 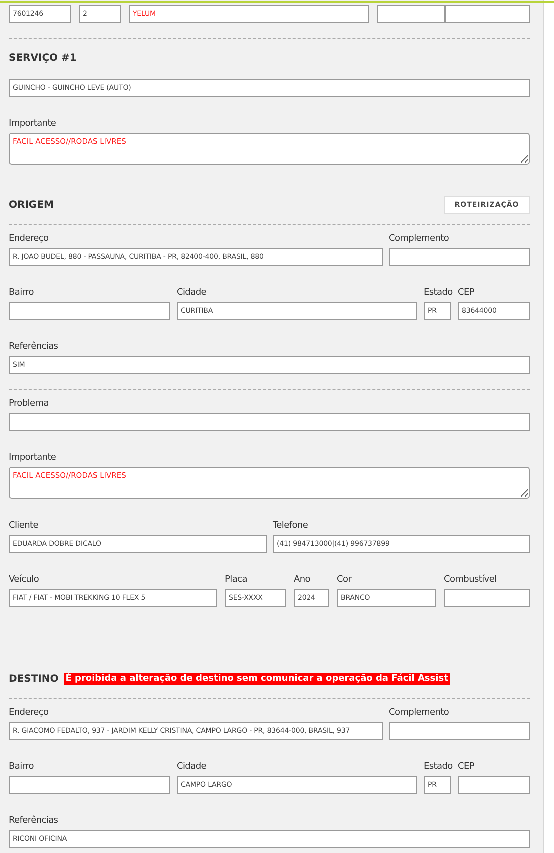 I want to click on field-label: Ano, so click(x=303, y=580).